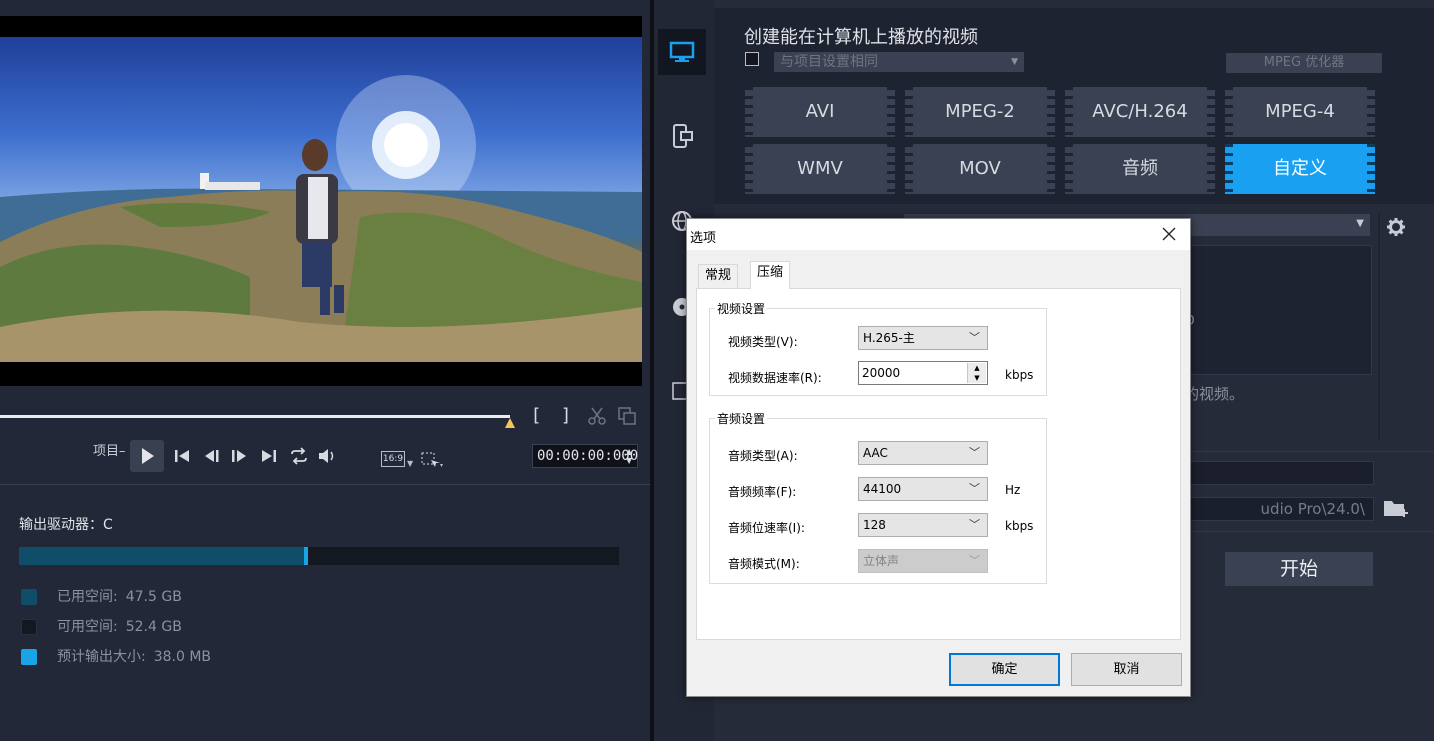 This screenshot has height=741, width=1434. I want to click on audio-frequency-label: 音频频率(F):, so click(762, 492).